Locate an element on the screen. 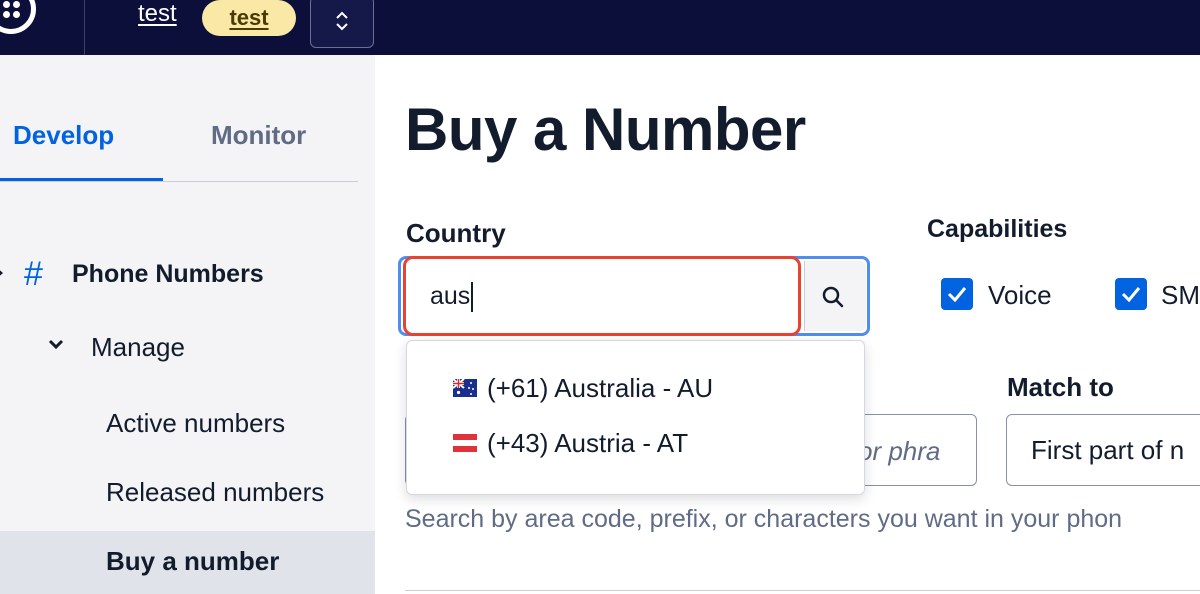 This screenshot has height=594, width=1200. austria-flag-icon is located at coordinates (465, 443).